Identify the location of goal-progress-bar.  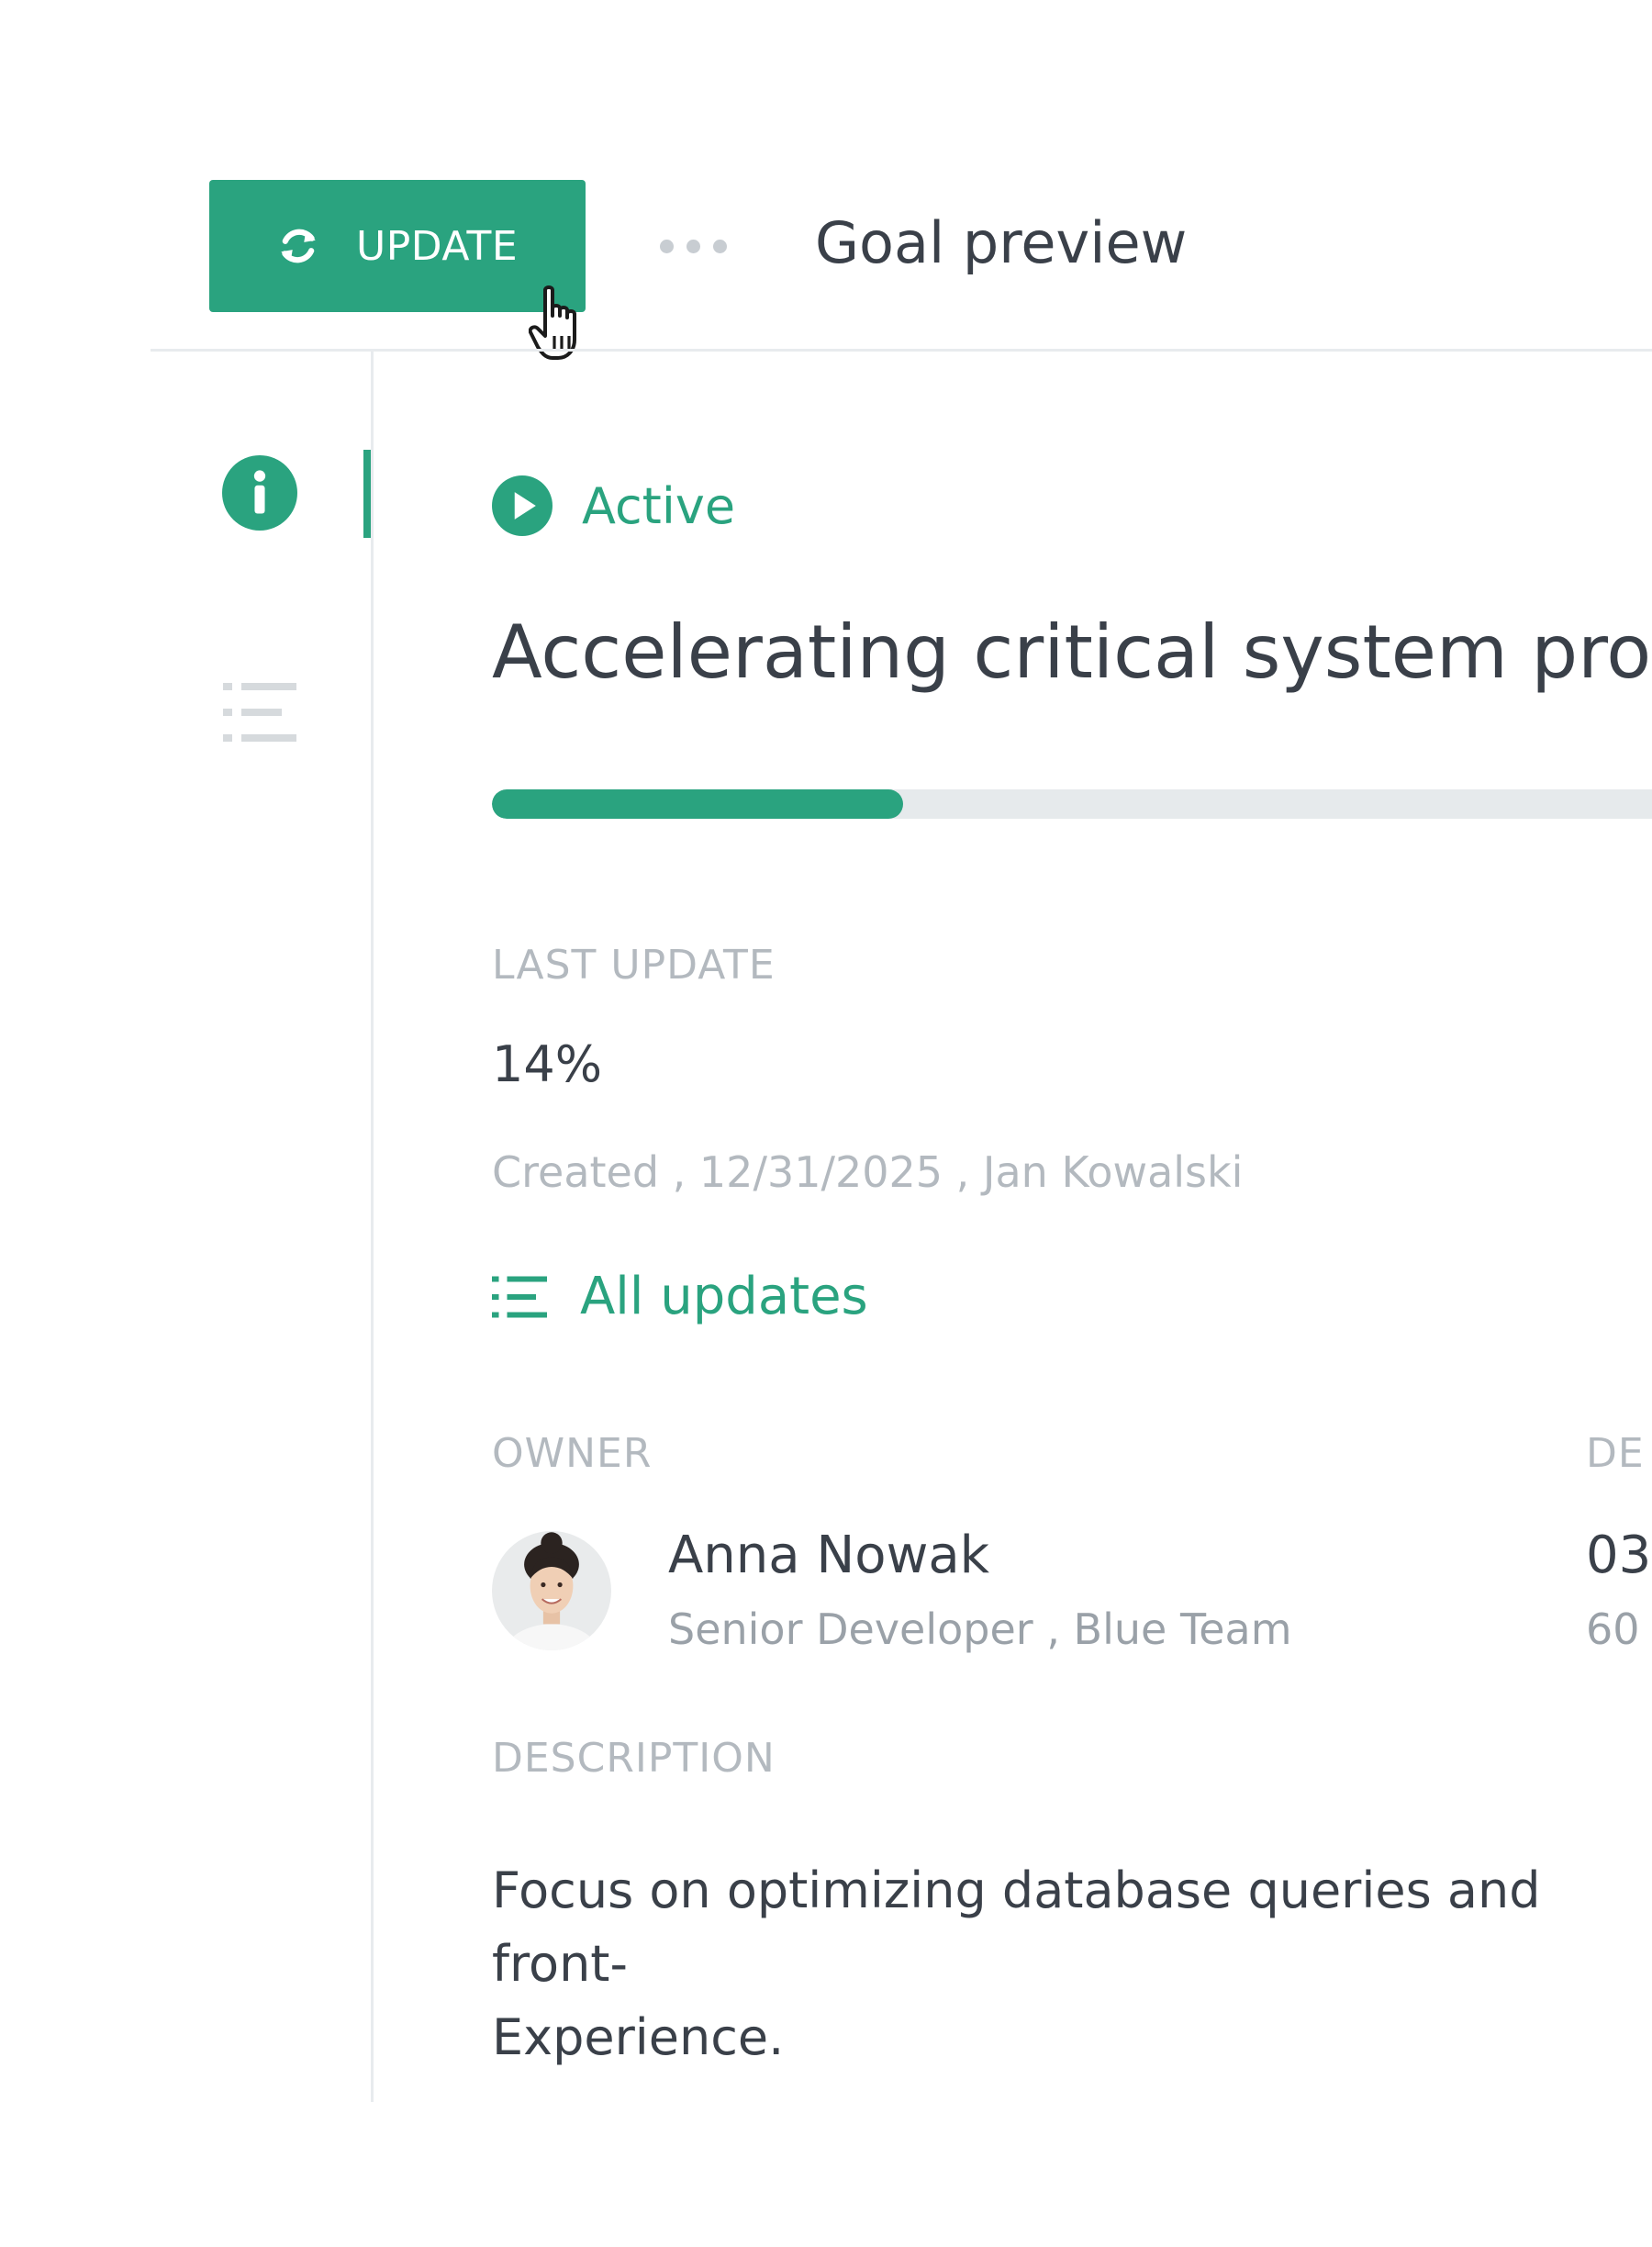
(1072, 804).